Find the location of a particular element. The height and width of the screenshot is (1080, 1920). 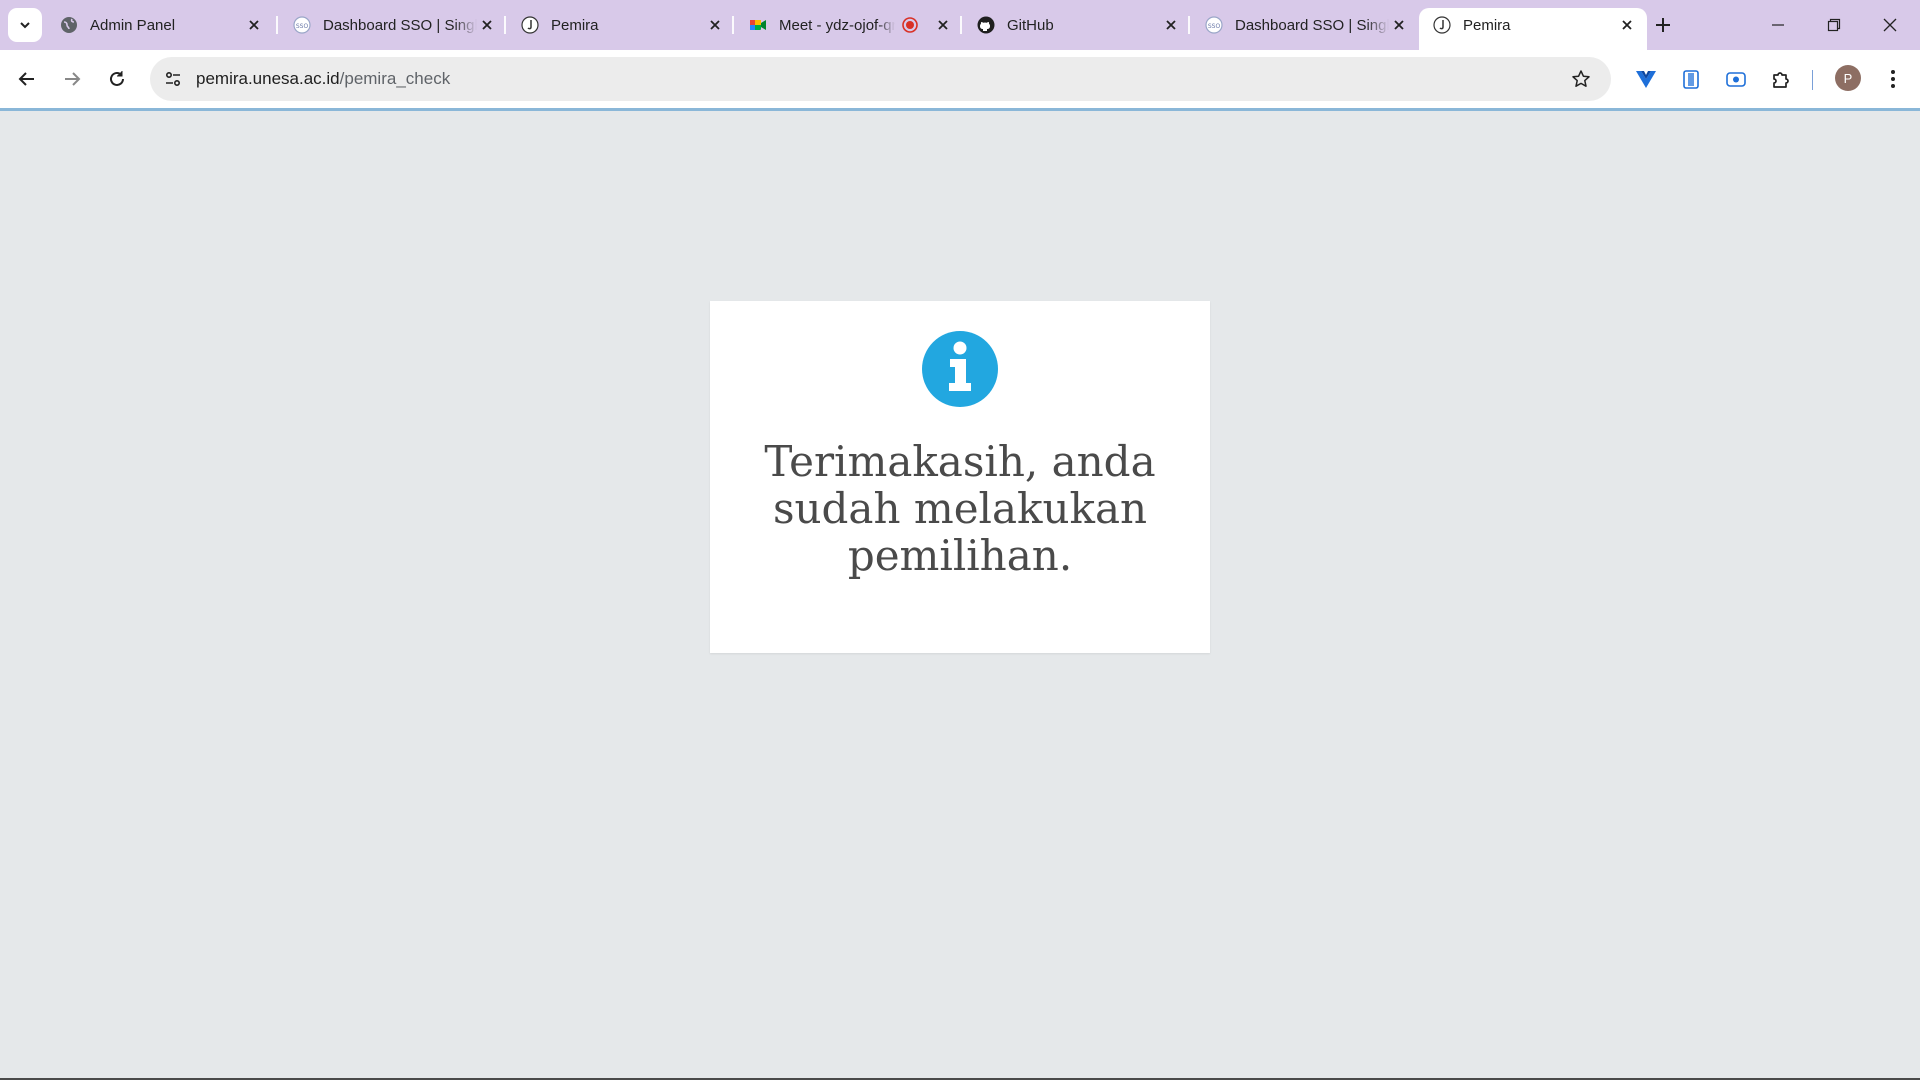

url-text: pemira.unesa.ac.id/pemira_check is located at coordinates (323, 79).